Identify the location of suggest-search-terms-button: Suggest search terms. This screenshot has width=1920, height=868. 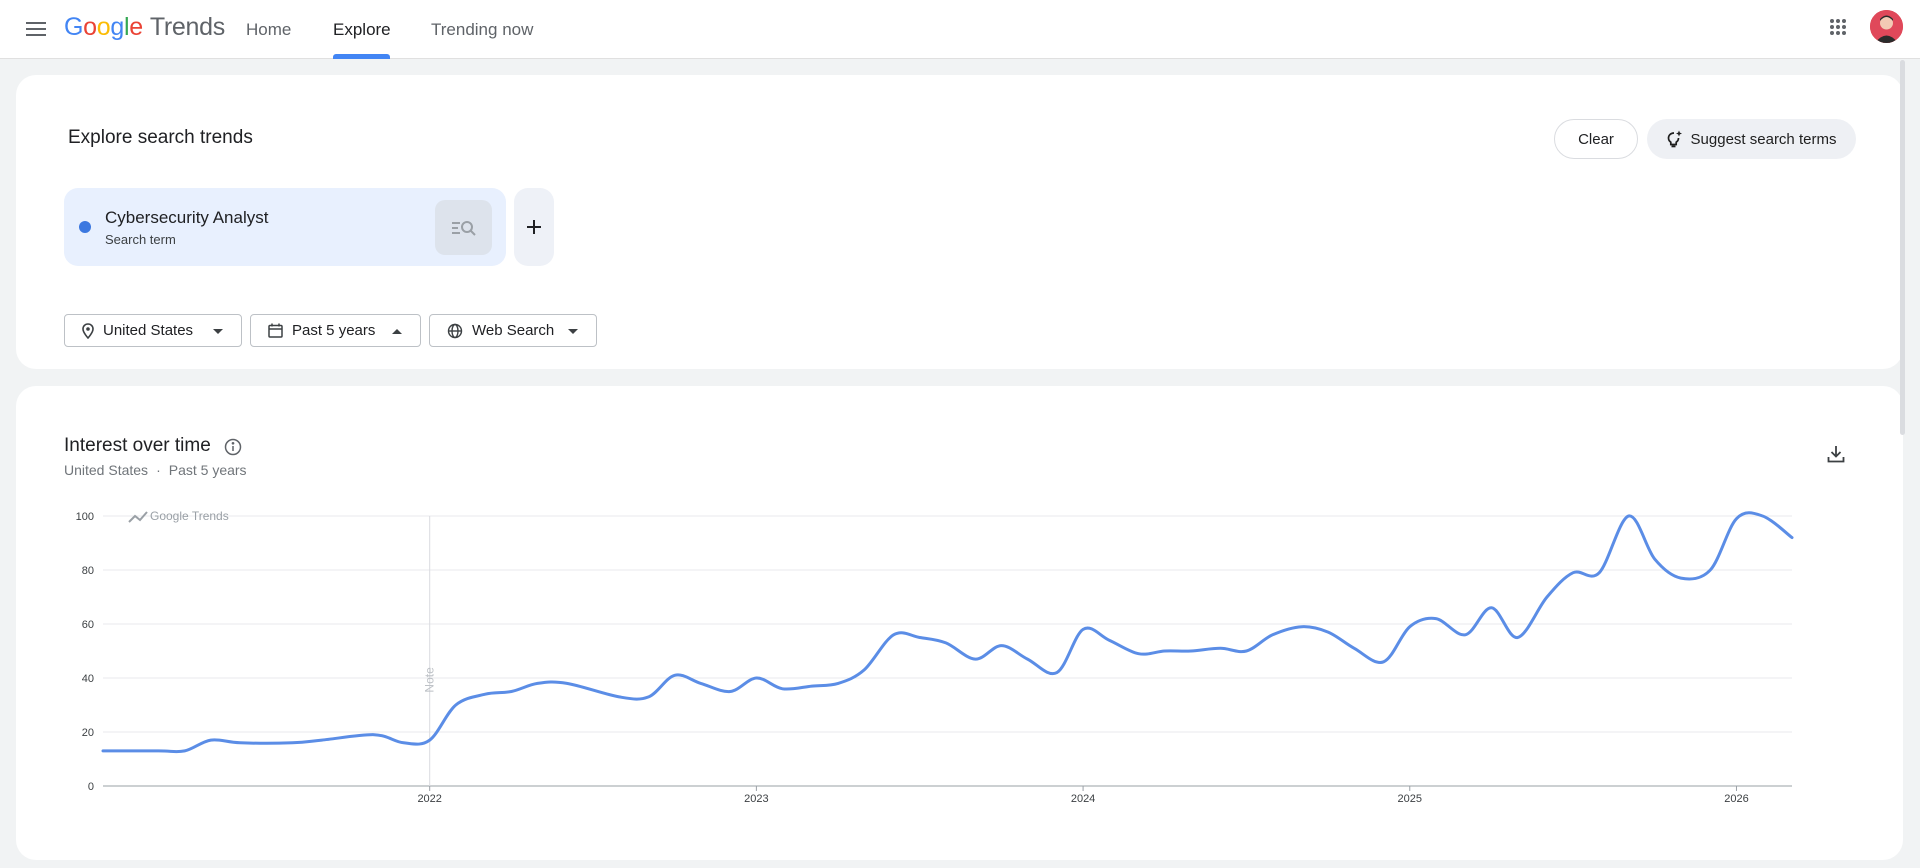
(1751, 139).